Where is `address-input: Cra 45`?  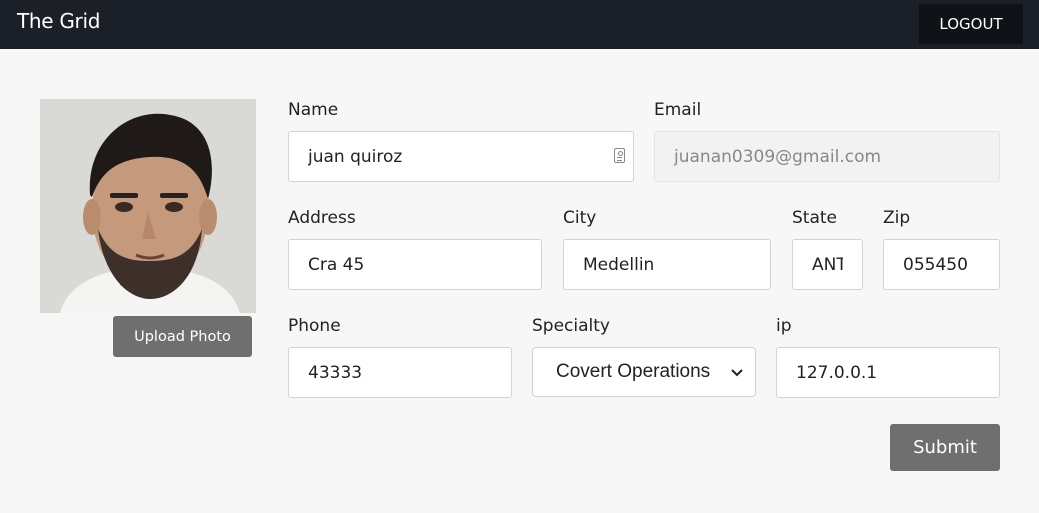 address-input: Cra 45 is located at coordinates (415, 264).